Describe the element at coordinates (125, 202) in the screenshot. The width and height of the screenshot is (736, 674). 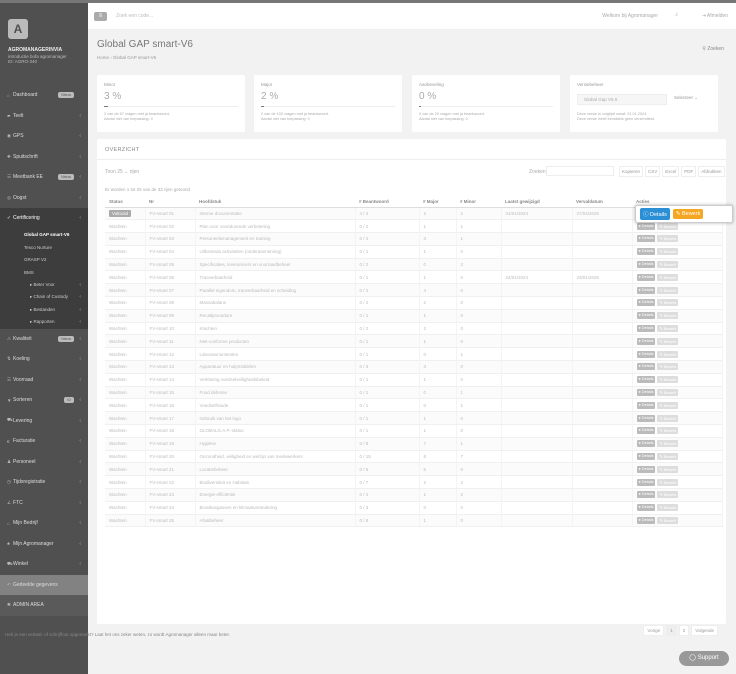
I see `column-header: Status` at that location.